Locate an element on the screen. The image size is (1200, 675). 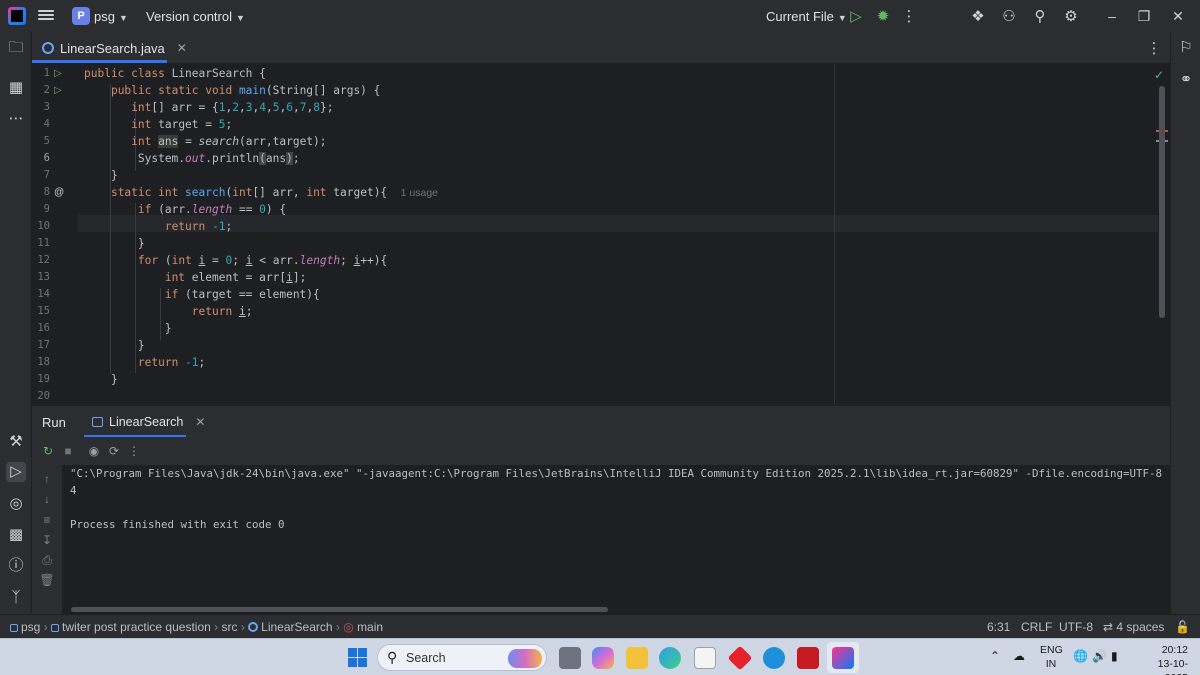
ai-assistant-icon: ❖ is located at coordinates (978, 16).